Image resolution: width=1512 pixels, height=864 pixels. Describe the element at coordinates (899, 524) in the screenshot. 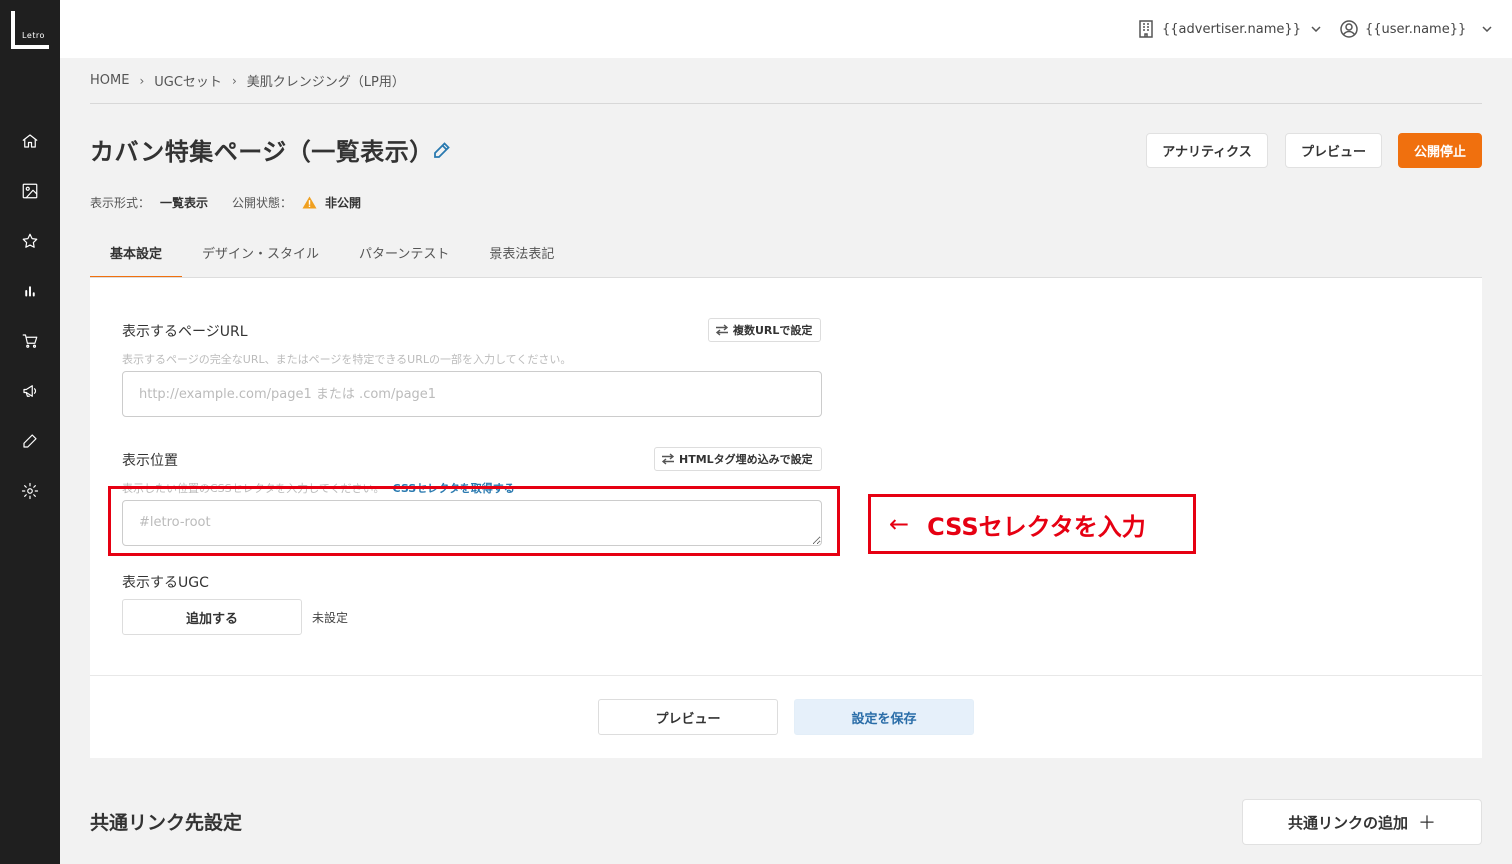

I see `left-arrow-icon: ←` at that location.